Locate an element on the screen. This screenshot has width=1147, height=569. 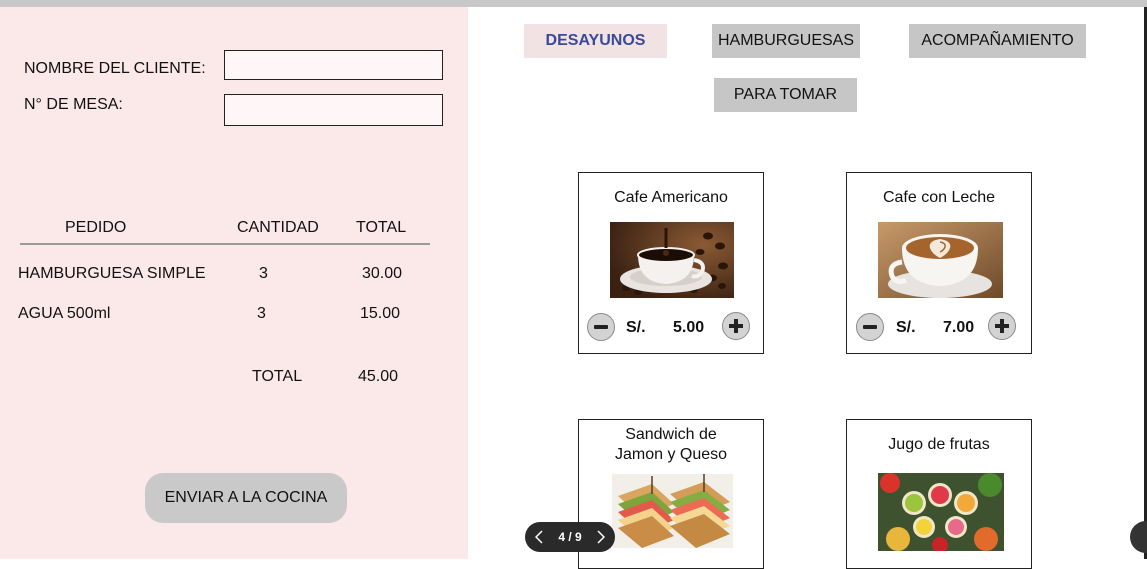
product-card-cafe-con-leche: Cafe con Leche S/. 7.00 is located at coordinates (939, 263).